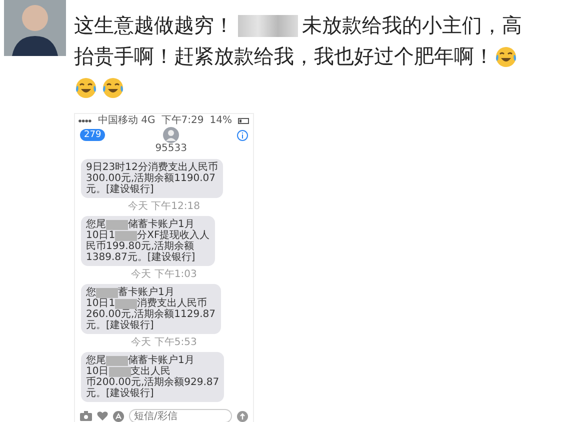 The height and width of the screenshot is (422, 563). I want to click on contact-name: 95533, so click(171, 148).